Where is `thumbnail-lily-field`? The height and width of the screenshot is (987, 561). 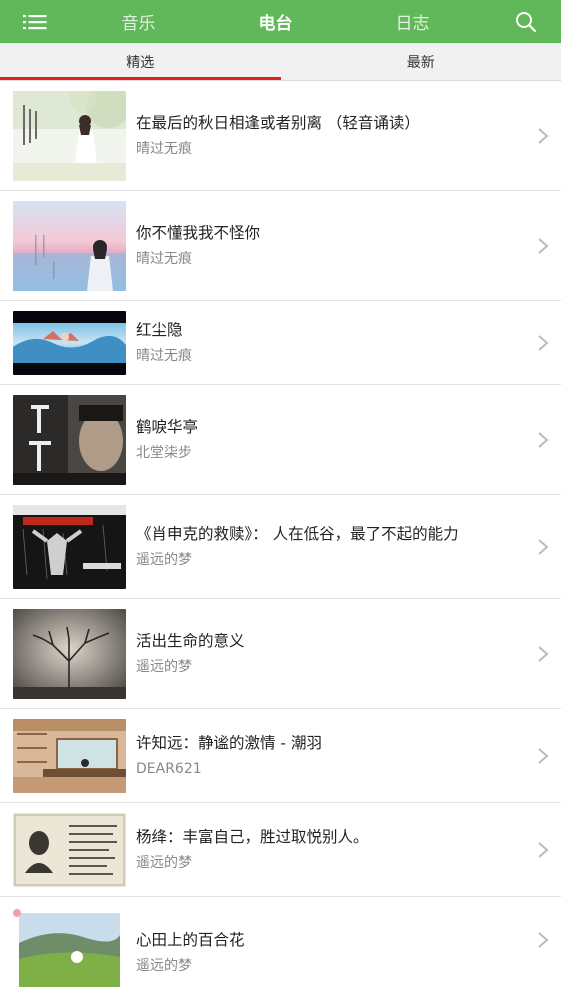
thumbnail-lily-field is located at coordinates (69, 947).